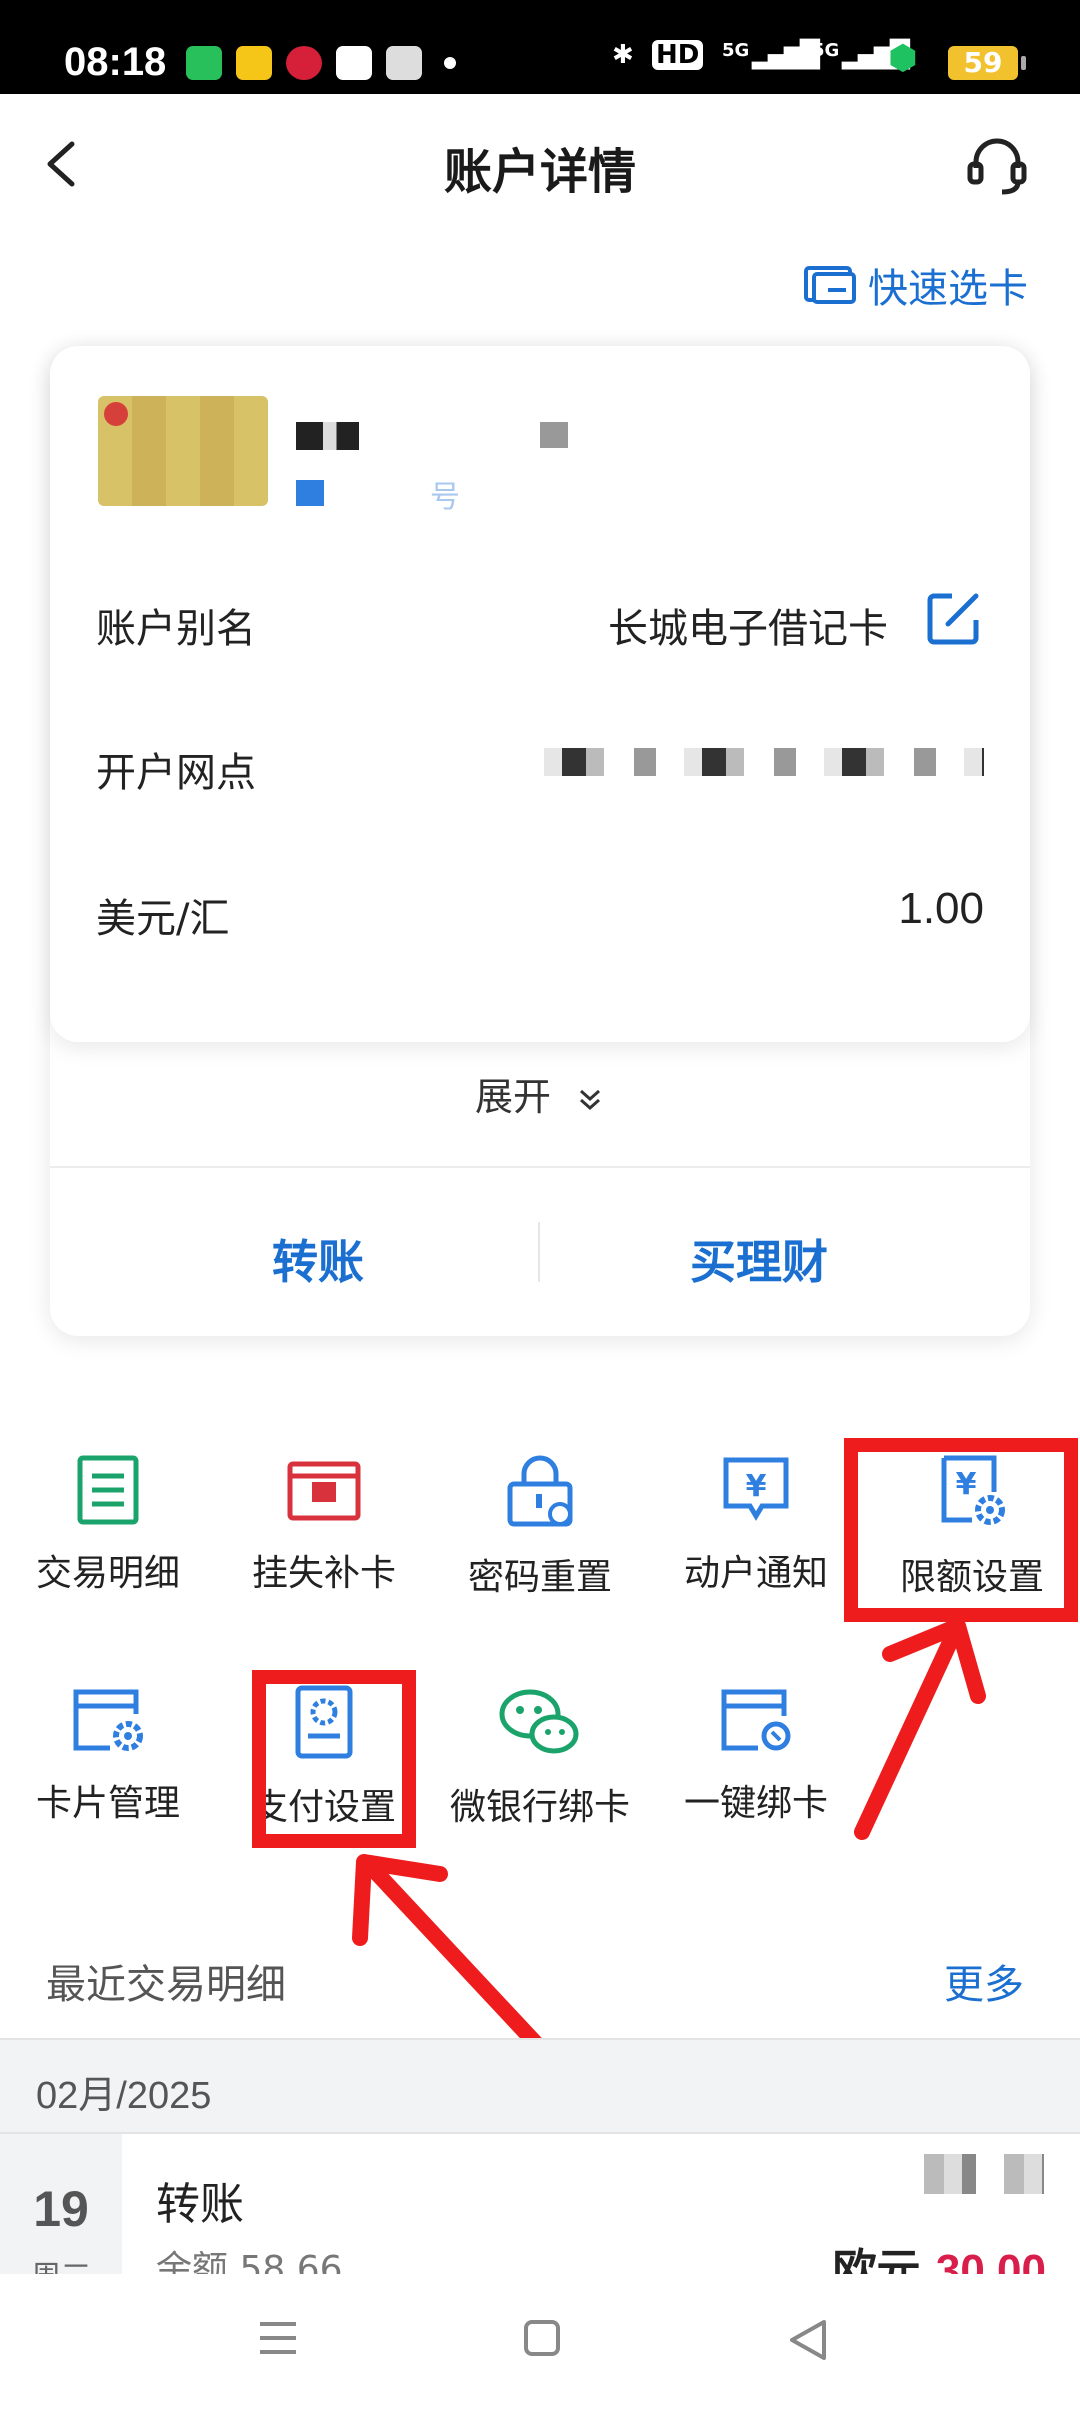 The height and width of the screenshot is (2414, 1080). What do you see at coordinates (903, 58) in the screenshot?
I see `security-shield-icon: ⬢` at bounding box center [903, 58].